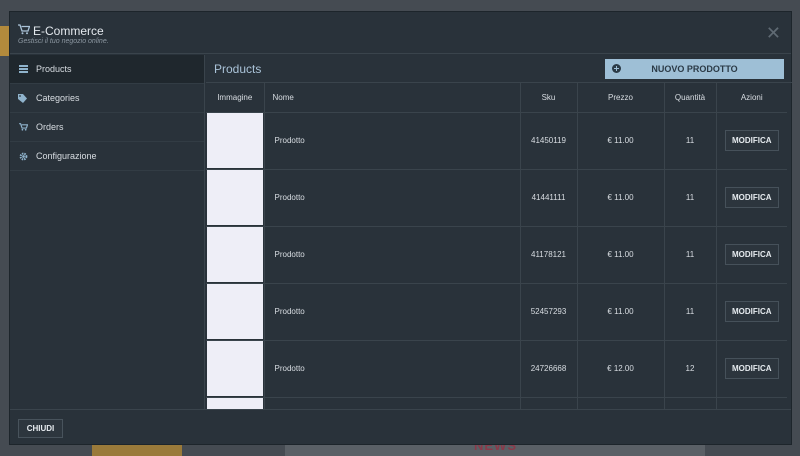  What do you see at coordinates (23, 127) in the screenshot?
I see `cart-icon` at bounding box center [23, 127].